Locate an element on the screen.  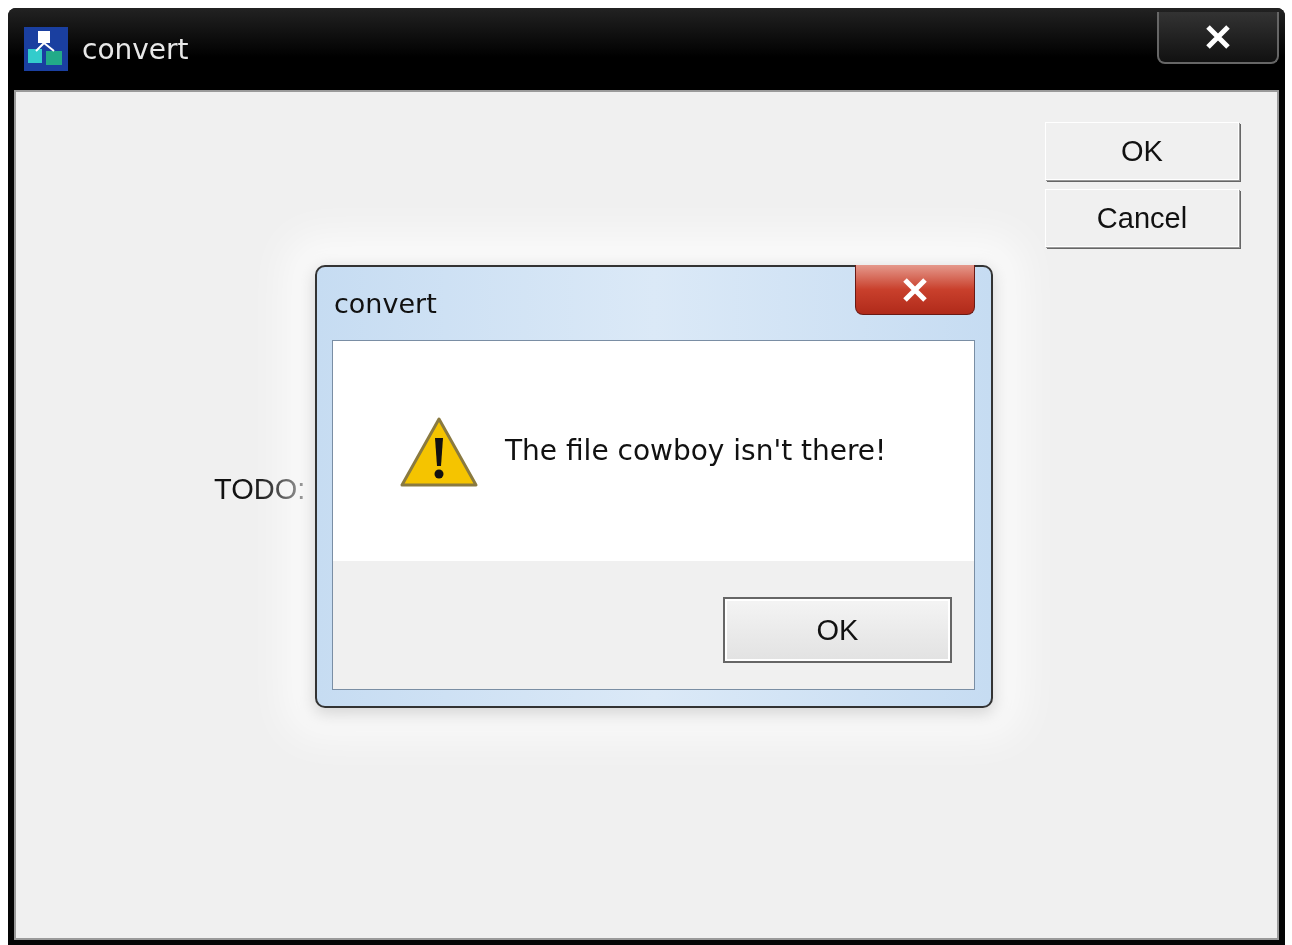
dialog-title: convert is located at coordinates (385, 303).